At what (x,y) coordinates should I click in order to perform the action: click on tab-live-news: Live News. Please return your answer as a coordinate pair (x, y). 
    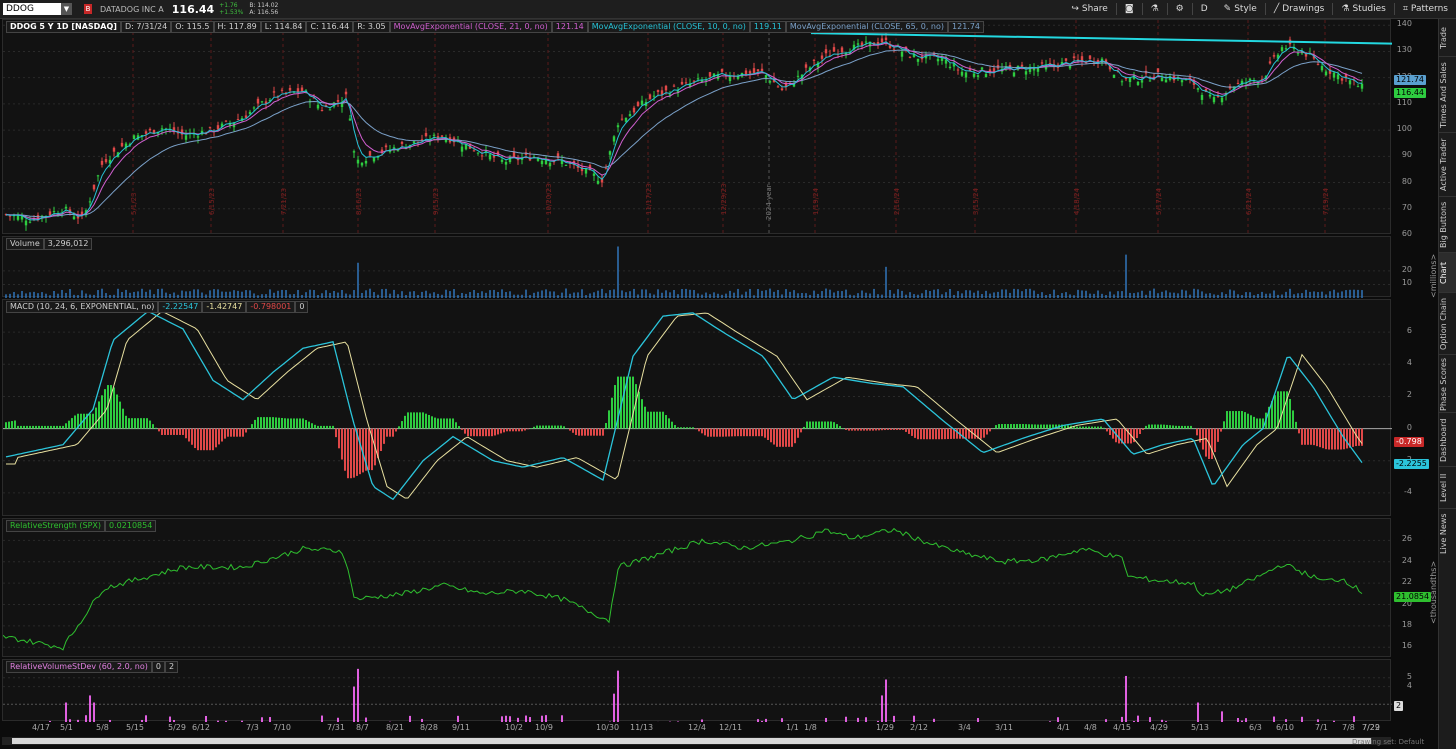
    Looking at the image, I should click on (1447, 533).